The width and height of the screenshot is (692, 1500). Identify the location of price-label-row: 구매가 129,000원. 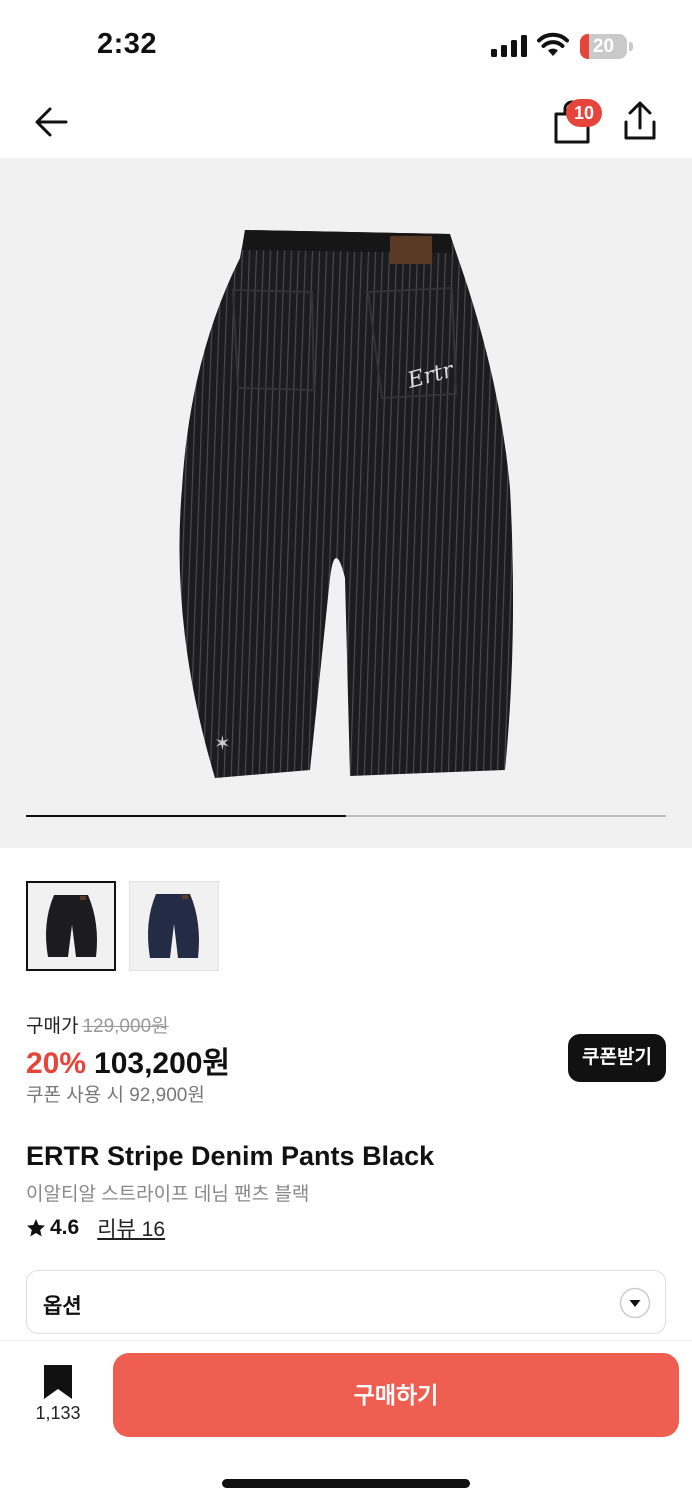
(97, 1024).